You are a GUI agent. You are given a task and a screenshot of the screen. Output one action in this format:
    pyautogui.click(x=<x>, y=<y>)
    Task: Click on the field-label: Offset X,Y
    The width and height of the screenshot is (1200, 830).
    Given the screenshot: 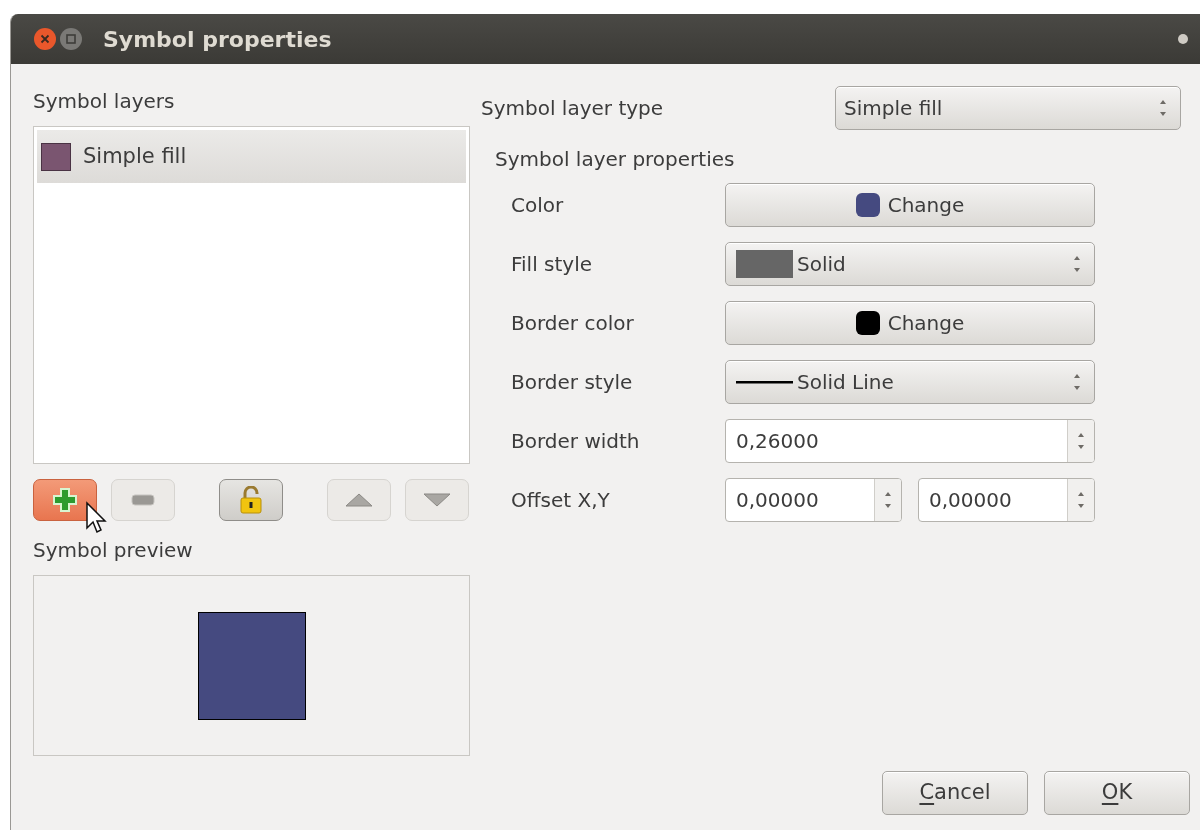 What is the action you would take?
    pyautogui.click(x=560, y=500)
    